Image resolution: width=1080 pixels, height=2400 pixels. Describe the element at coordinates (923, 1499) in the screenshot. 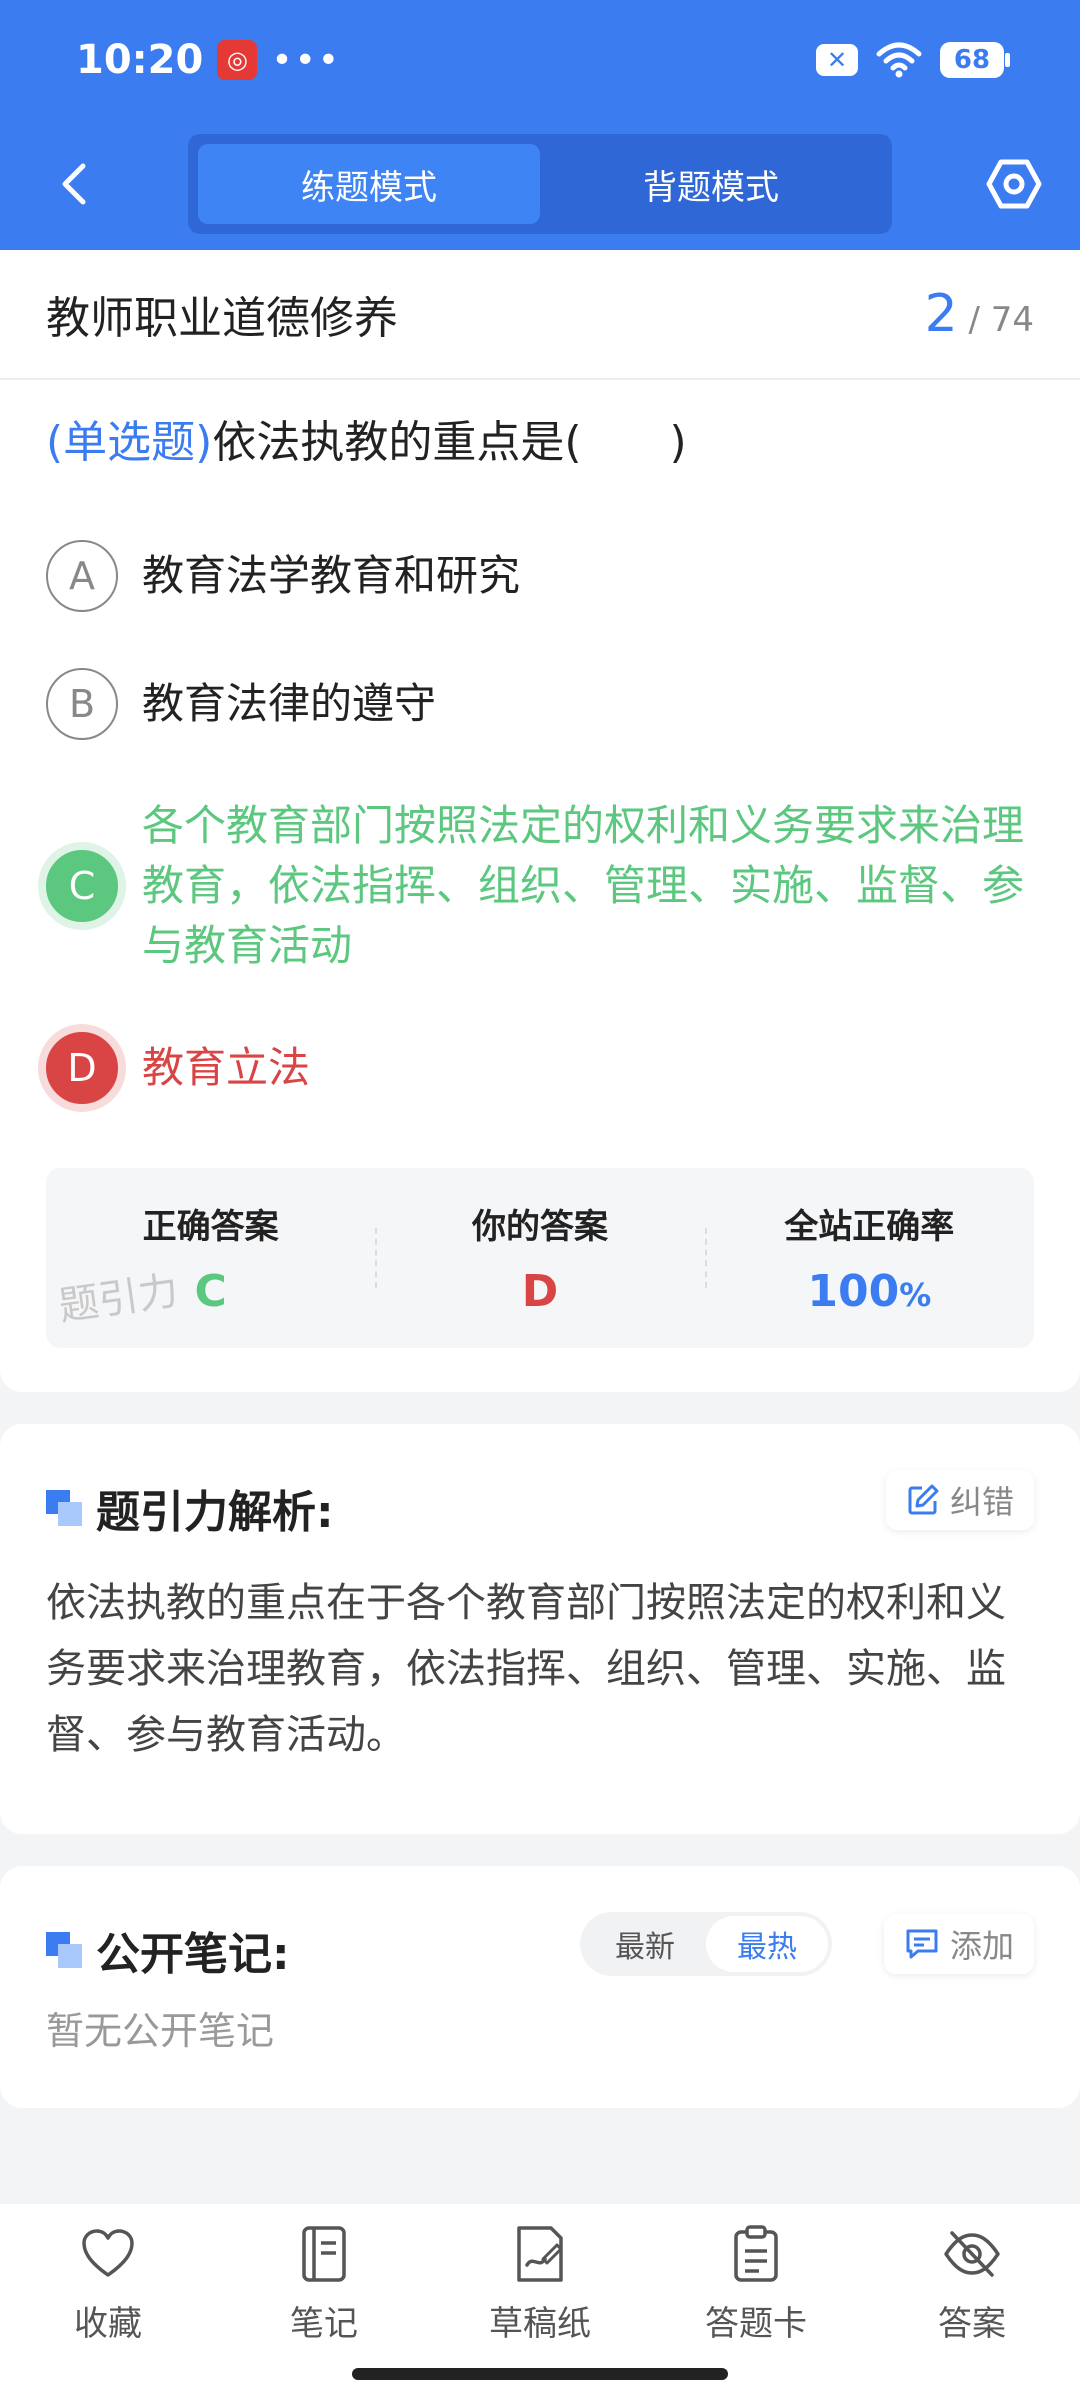

I see `edit-icon` at that location.